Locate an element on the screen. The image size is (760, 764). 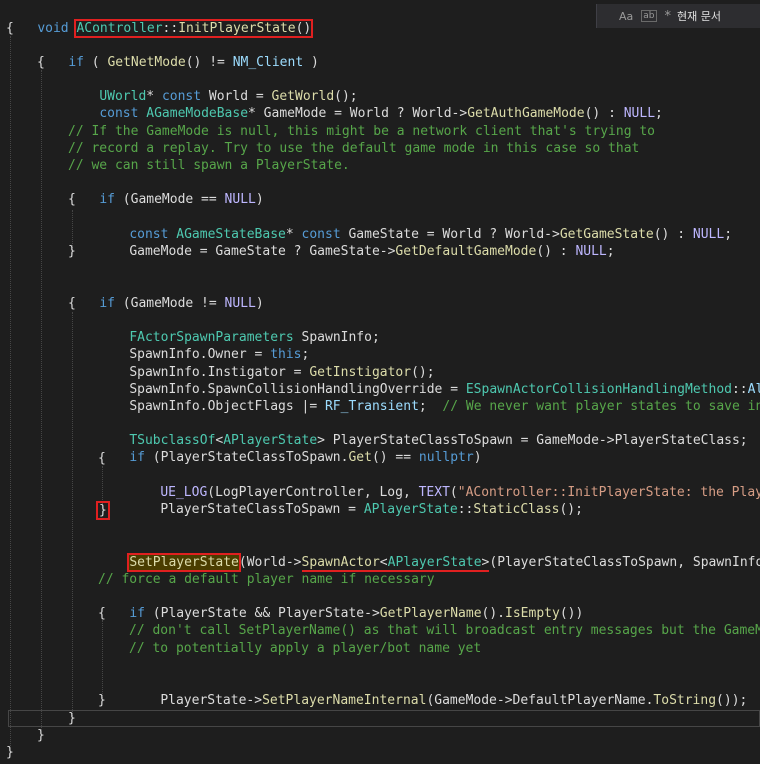
code-token: () == is located at coordinates (395, 457).